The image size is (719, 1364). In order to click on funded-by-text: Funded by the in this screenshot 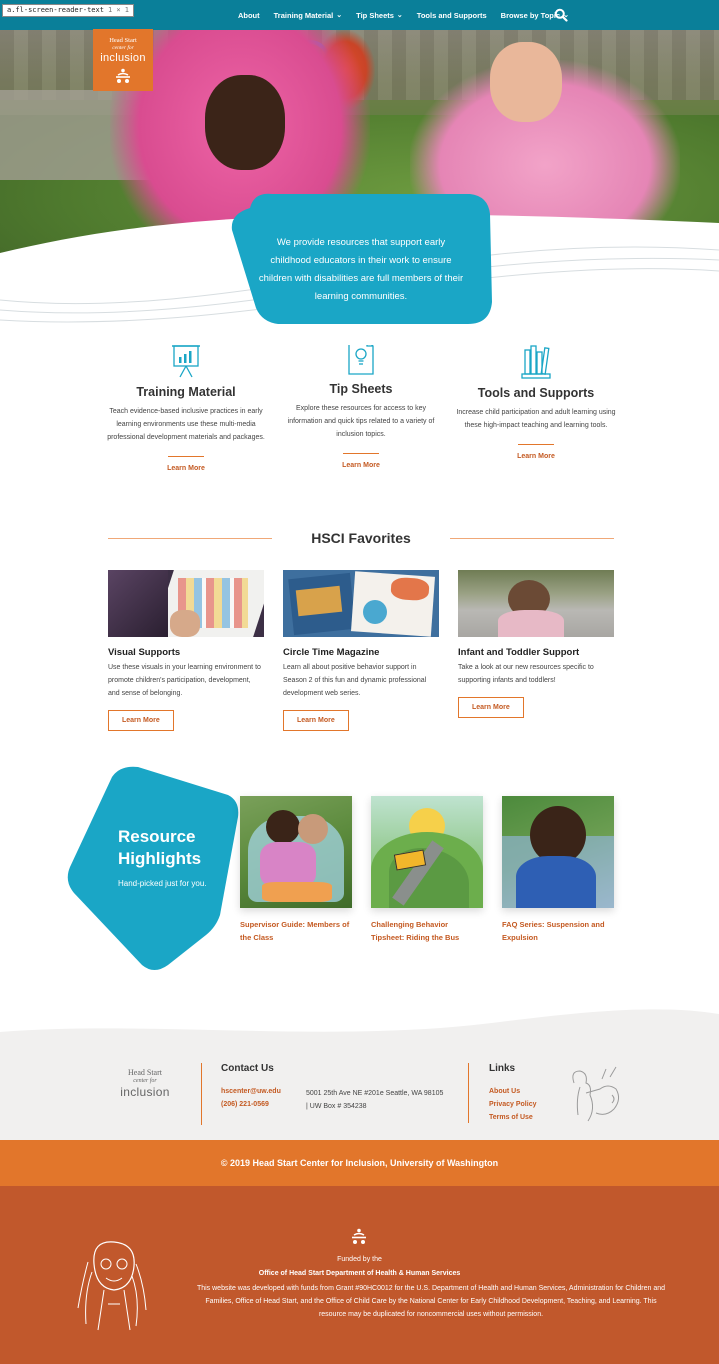, I will do `click(359, 1259)`.